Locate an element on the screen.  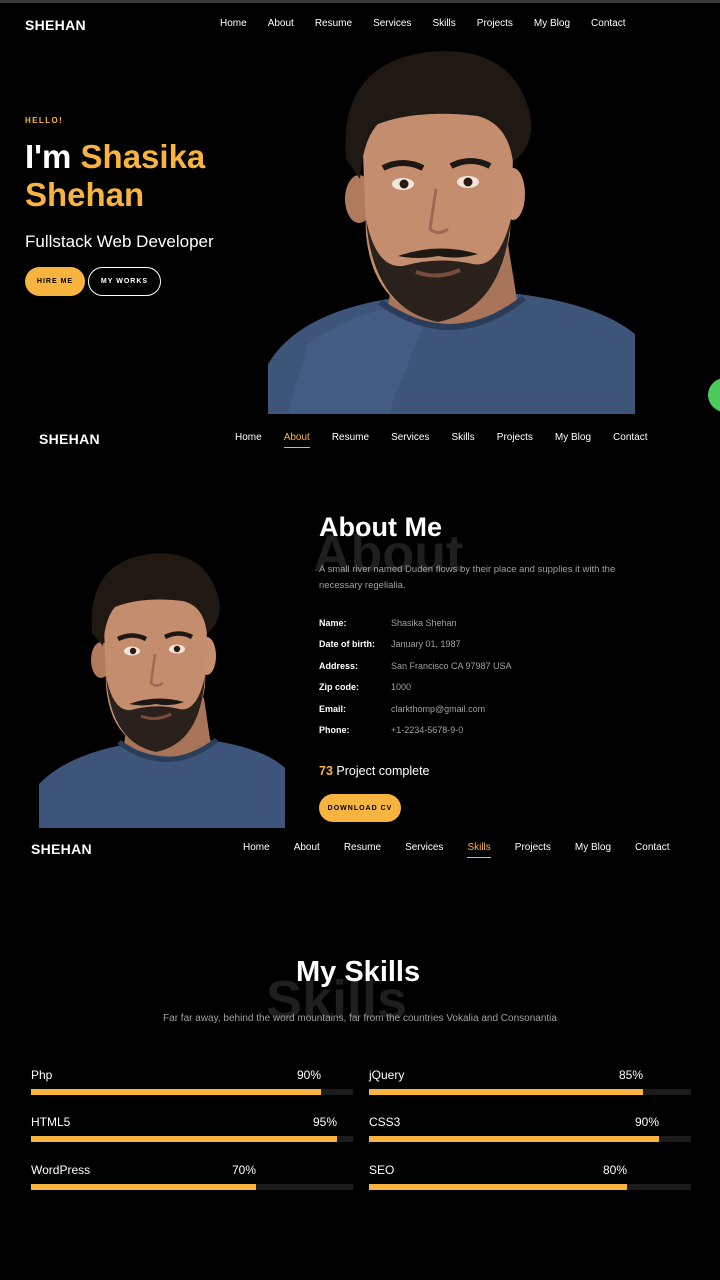
info-row-email: Email: clarkthomp@gmail.com is located at coordinates (402, 709).